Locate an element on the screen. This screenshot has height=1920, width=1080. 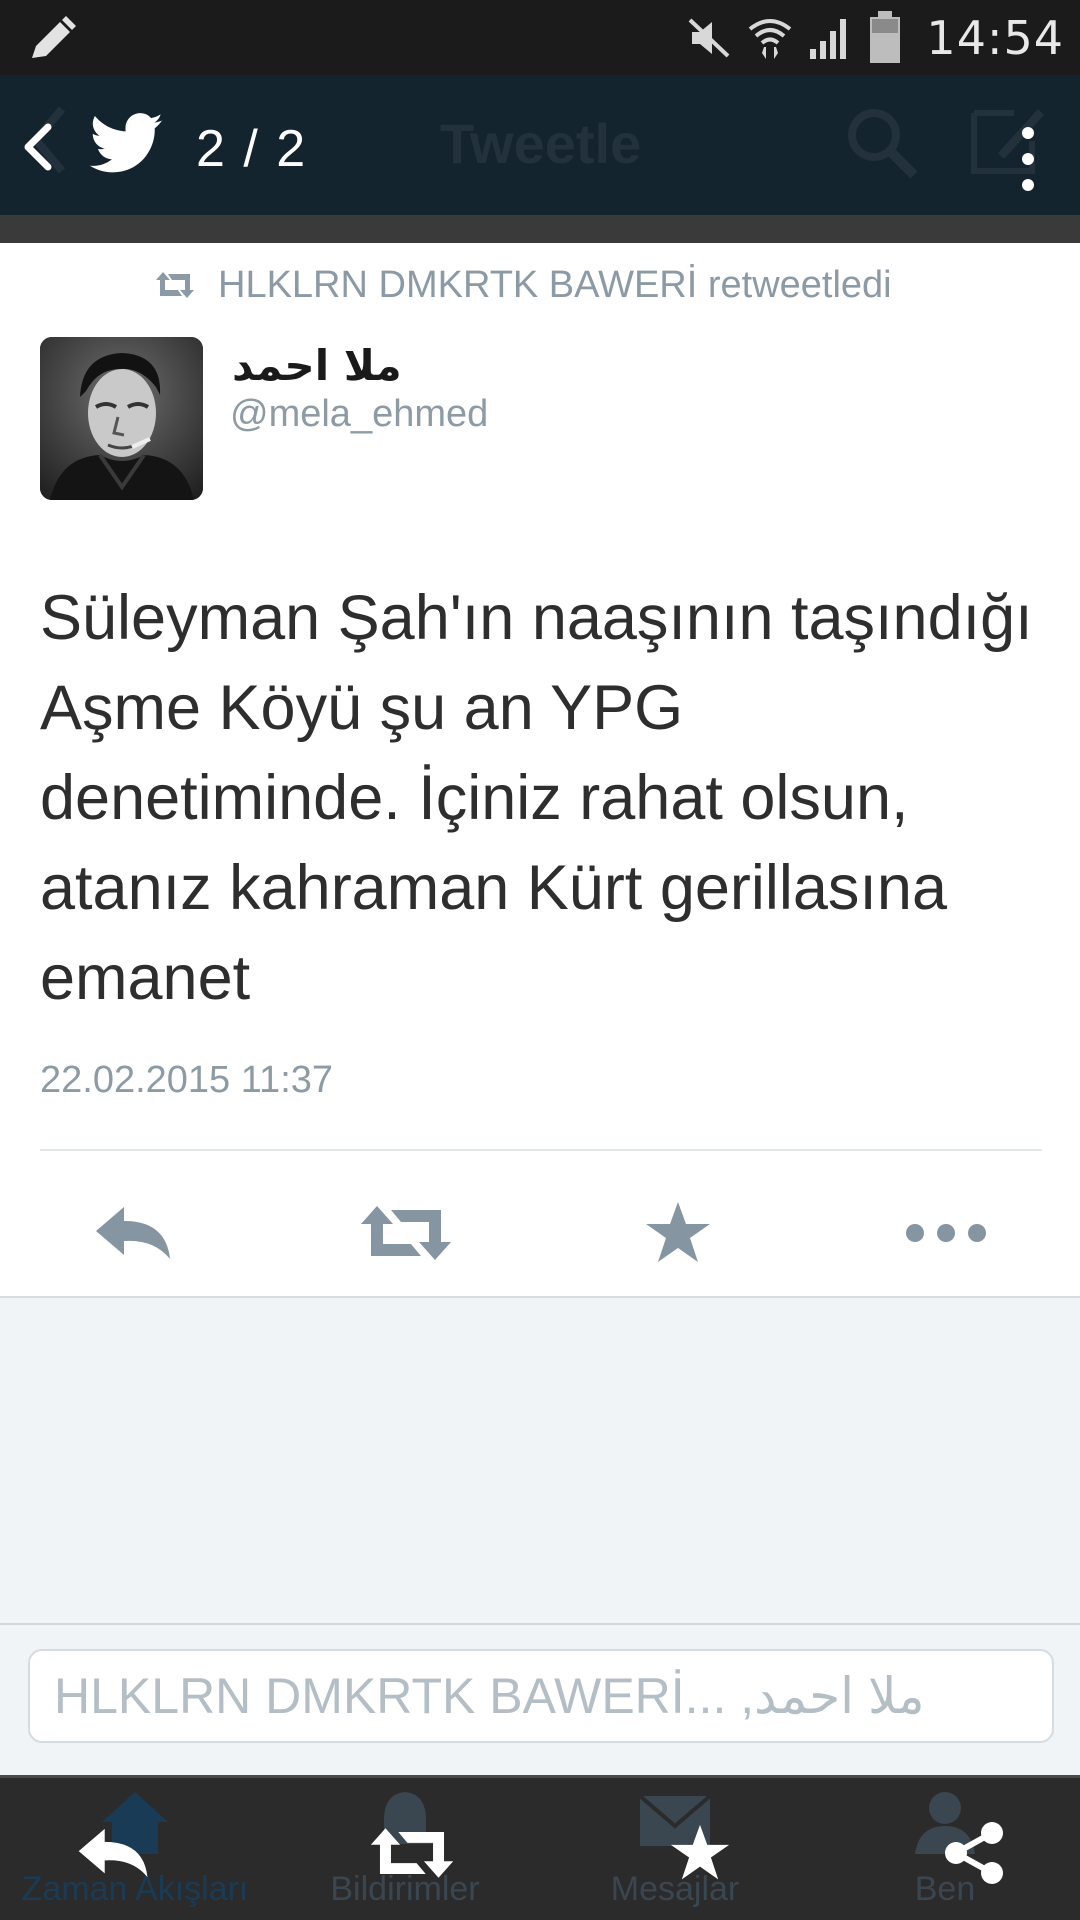
retweet-small-icon is located at coordinates (175, 285).